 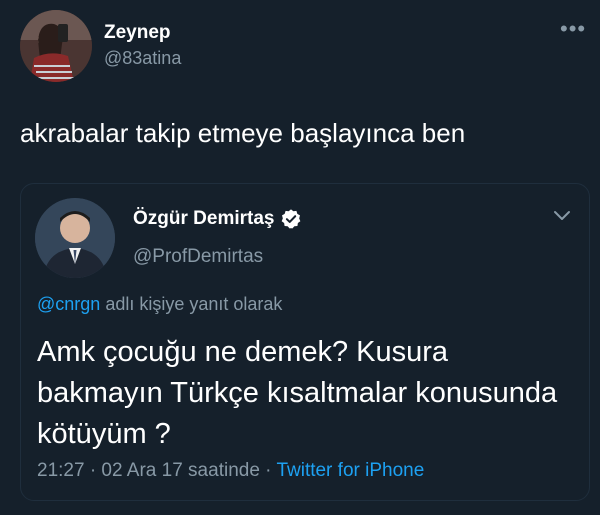 What do you see at coordinates (68, 304) in the screenshot?
I see `reply-mention-link: @cnrgn` at bounding box center [68, 304].